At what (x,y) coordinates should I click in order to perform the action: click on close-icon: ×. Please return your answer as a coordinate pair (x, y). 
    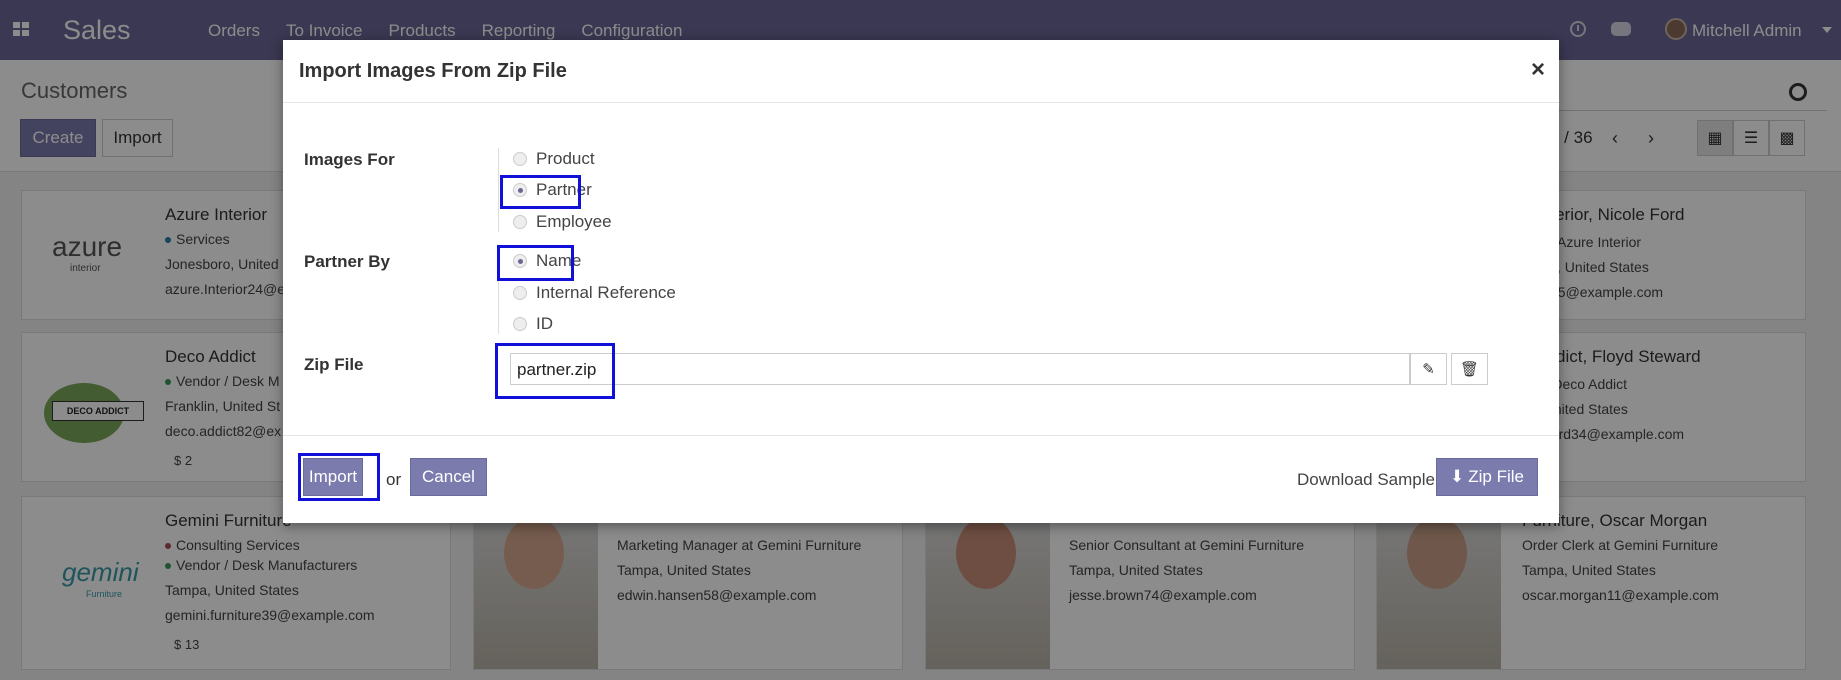
    Looking at the image, I should click on (1538, 70).